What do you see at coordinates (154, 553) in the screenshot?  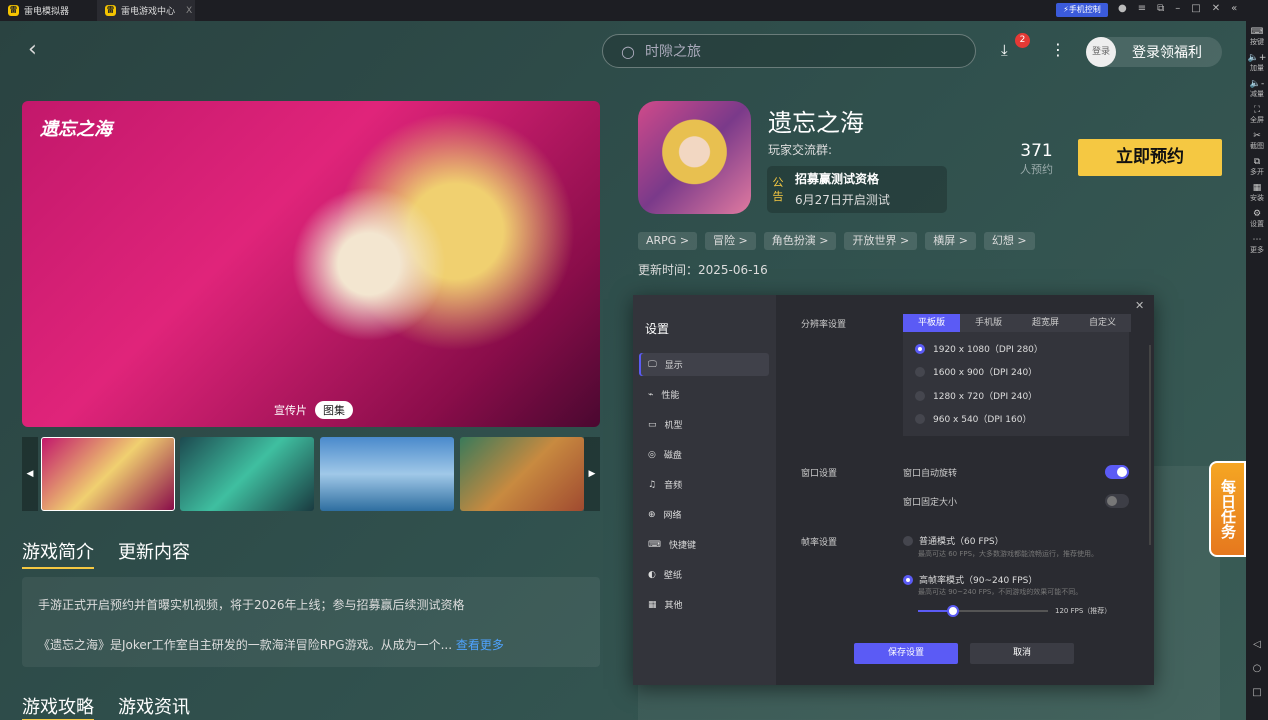 I see `tab-updates: 更新内容` at bounding box center [154, 553].